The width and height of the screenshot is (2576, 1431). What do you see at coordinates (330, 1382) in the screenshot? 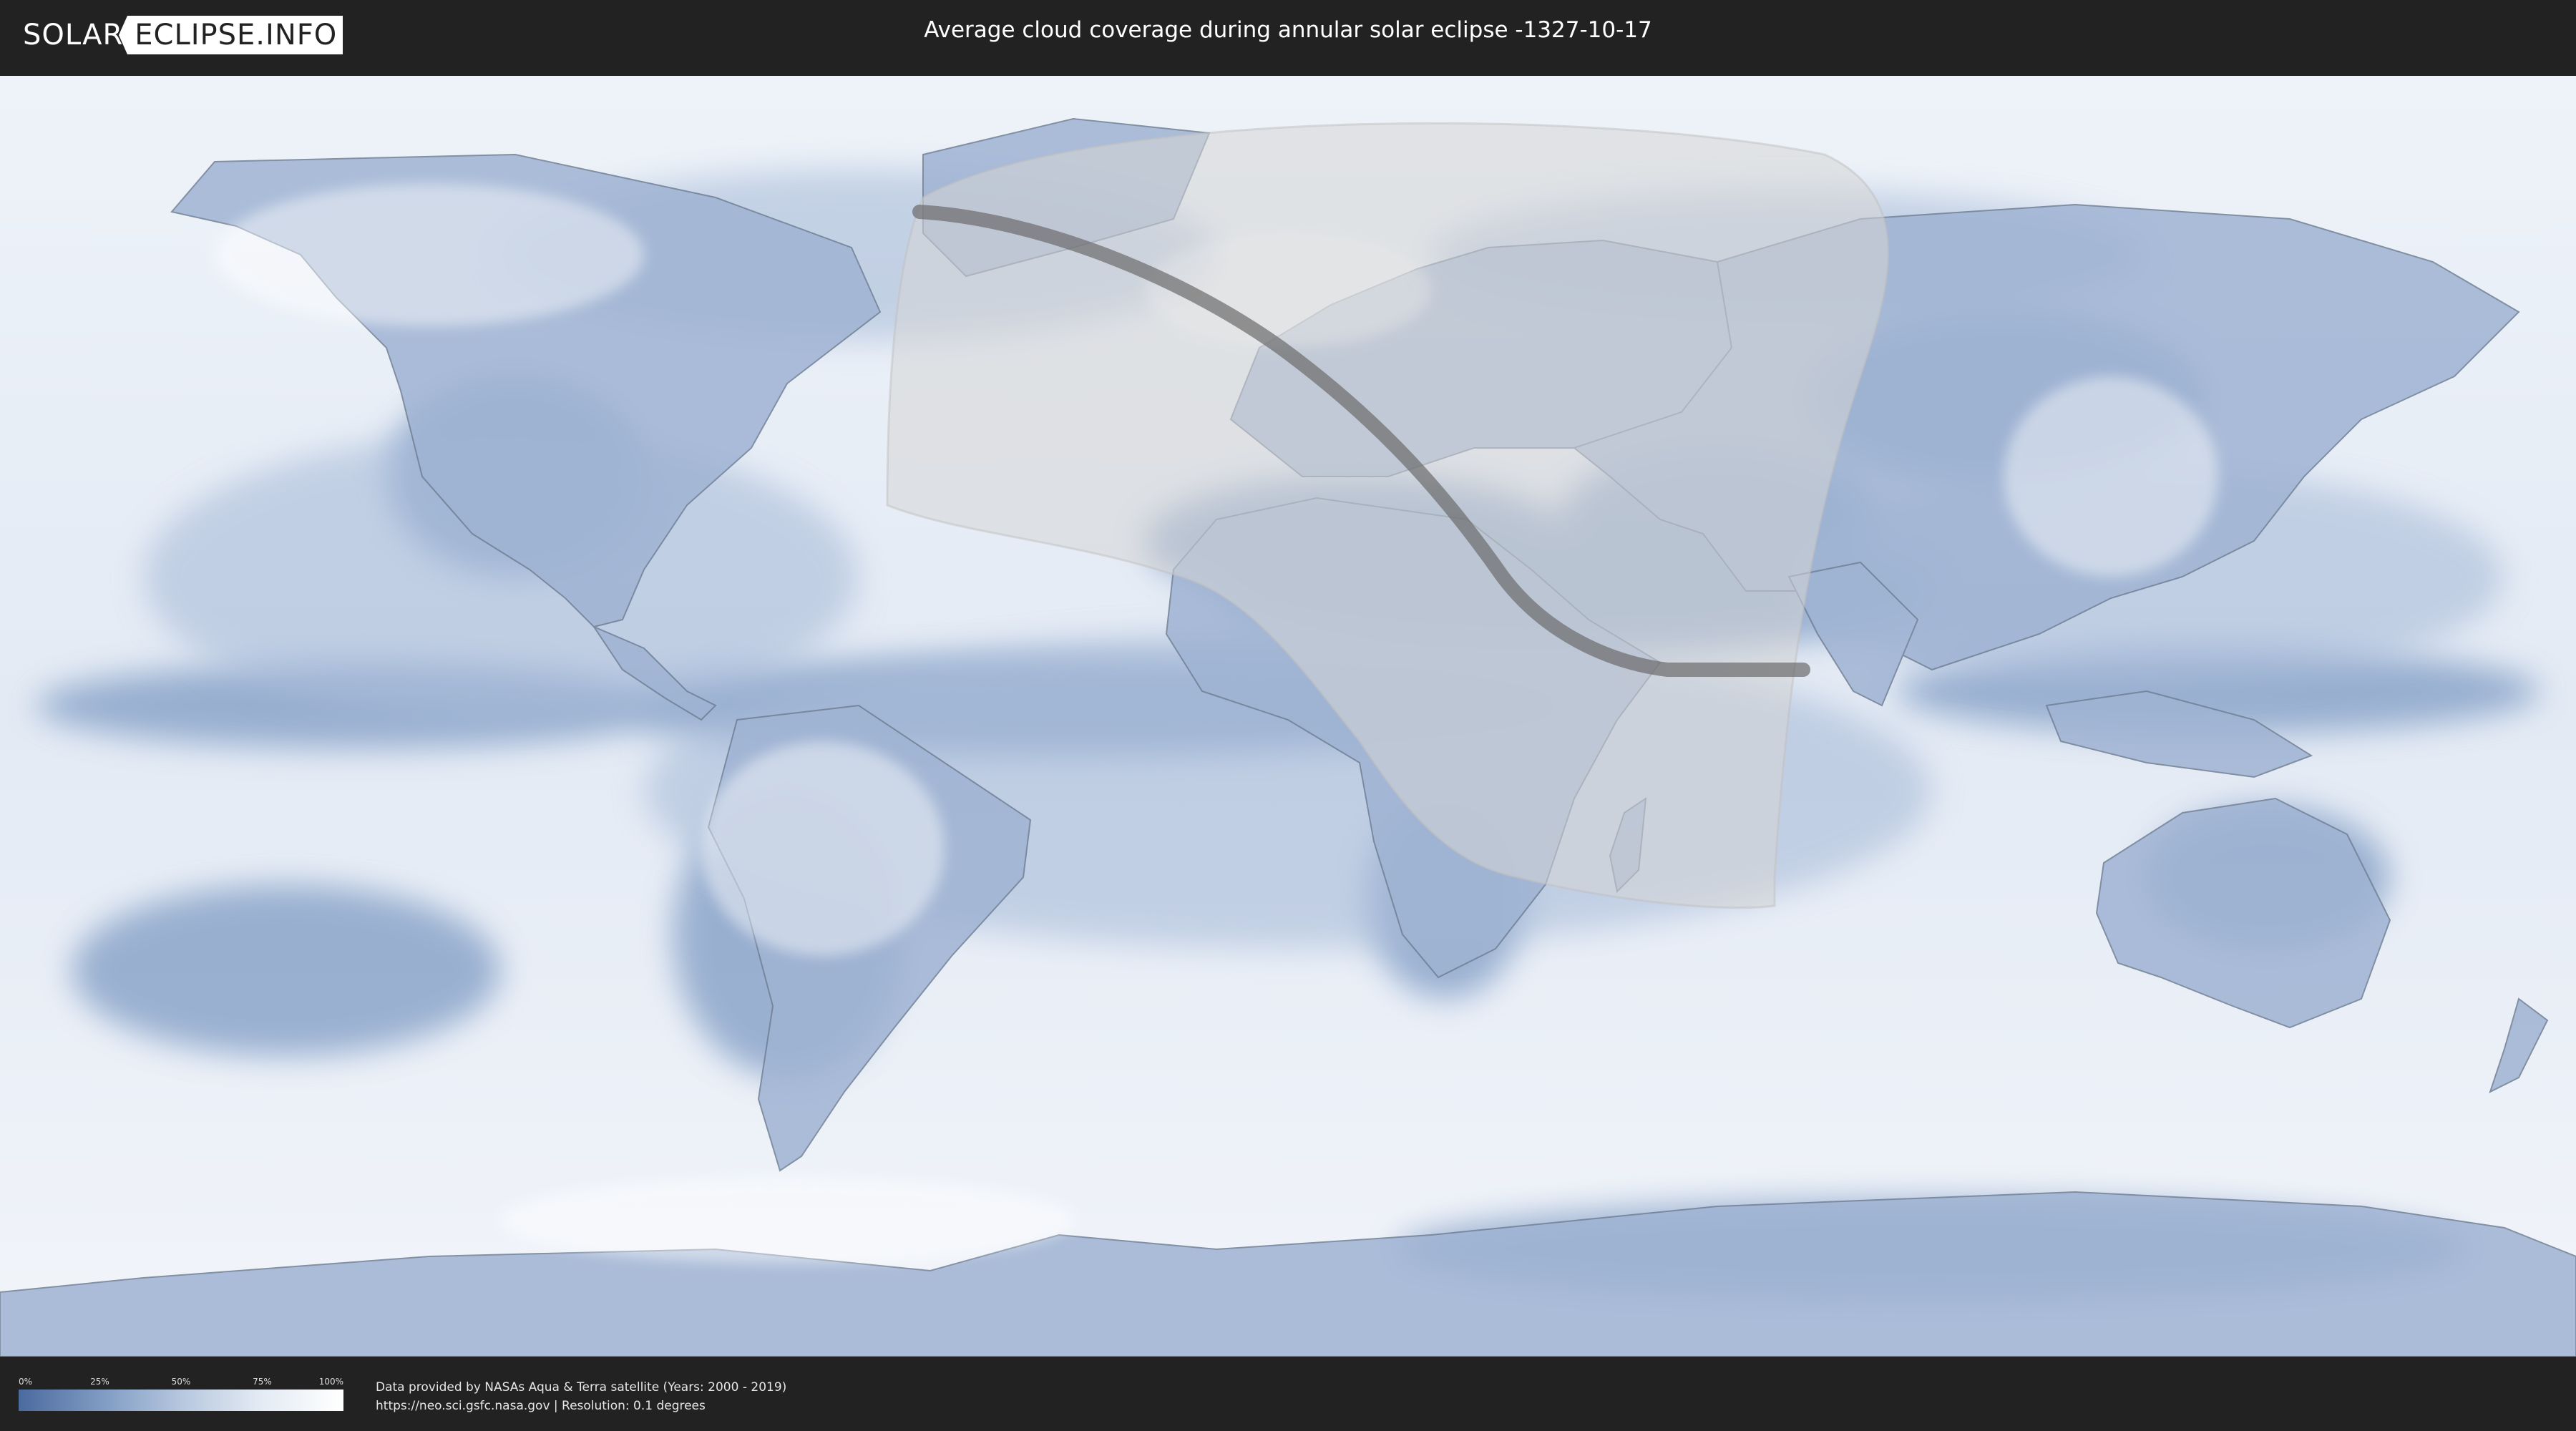
I see `legend-tick-100: 100%` at bounding box center [330, 1382].